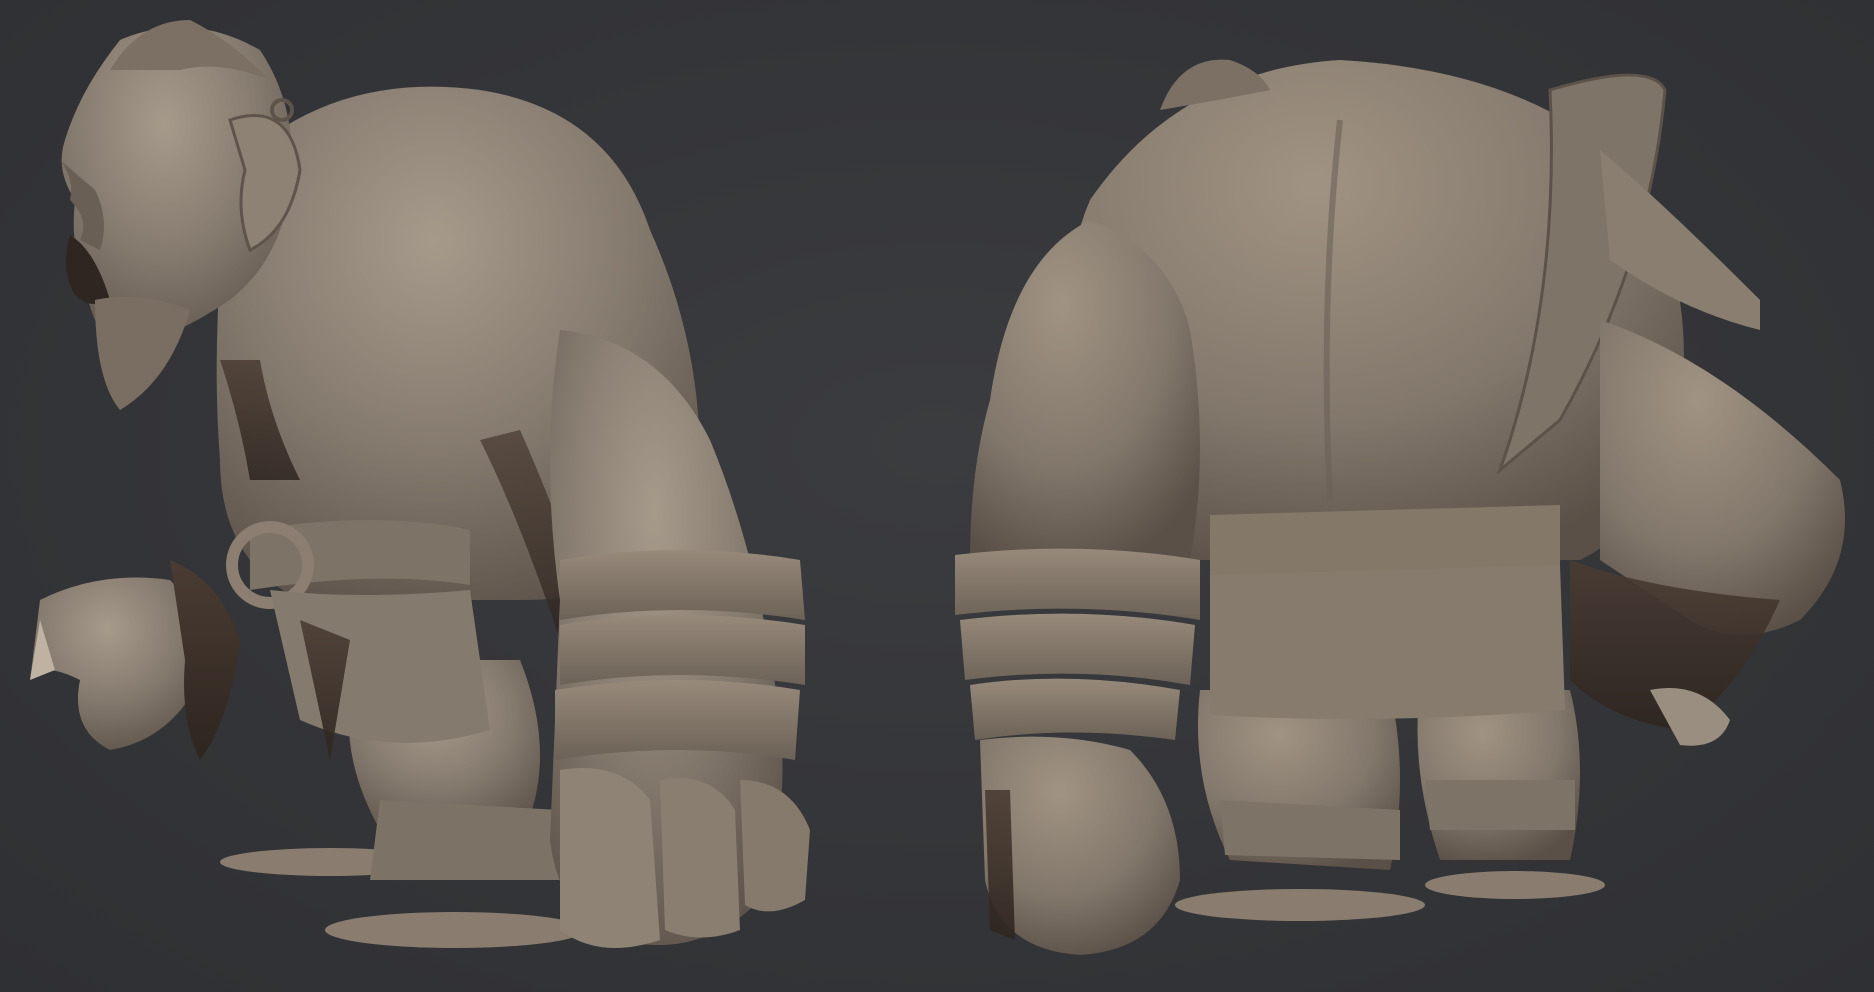 The height and width of the screenshot is (992, 1874). What do you see at coordinates (1000, 865) in the screenshot?
I see `back-fist-shadow` at bounding box center [1000, 865].